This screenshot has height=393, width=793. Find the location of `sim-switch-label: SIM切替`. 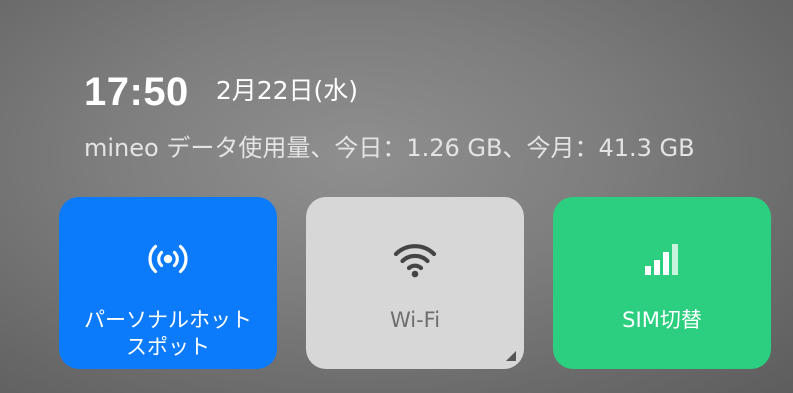

sim-switch-label: SIM切替 is located at coordinates (662, 320).